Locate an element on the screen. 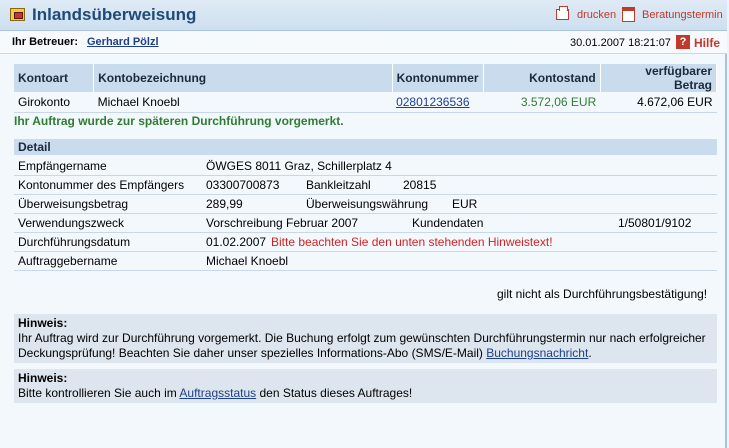 The height and width of the screenshot is (448, 729). bank-code-label: Bankleitzahl is located at coordinates (338, 185).